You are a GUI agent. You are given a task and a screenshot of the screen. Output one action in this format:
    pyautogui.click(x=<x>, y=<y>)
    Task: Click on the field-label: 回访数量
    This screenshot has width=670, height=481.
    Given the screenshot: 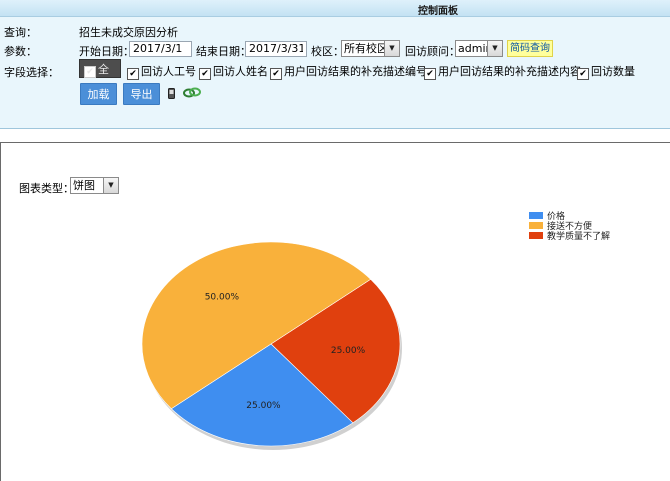 What is the action you would take?
    pyautogui.click(x=613, y=71)
    